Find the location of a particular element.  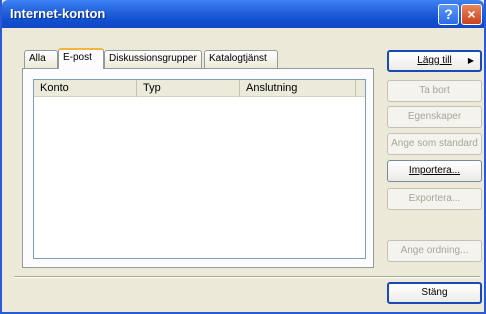

tab-diskussionsgrupper: Diskussionsgrupper is located at coordinates (153, 59).